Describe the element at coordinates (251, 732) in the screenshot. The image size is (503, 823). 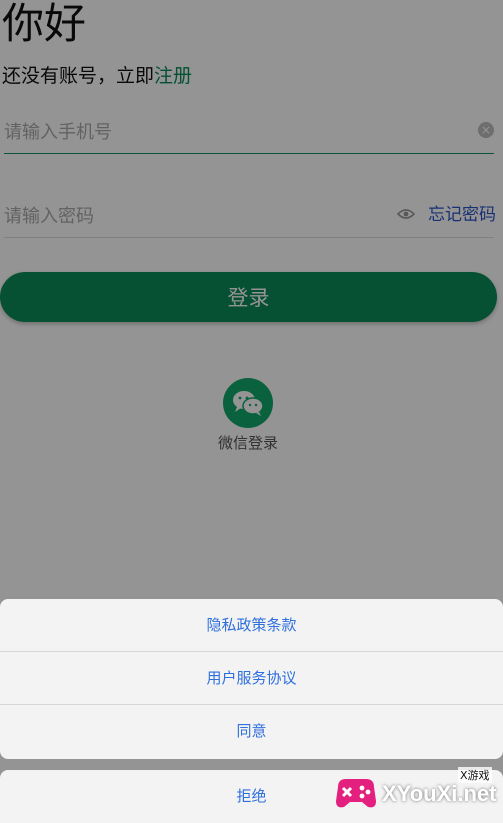
I see `agree-item: 同意` at that location.